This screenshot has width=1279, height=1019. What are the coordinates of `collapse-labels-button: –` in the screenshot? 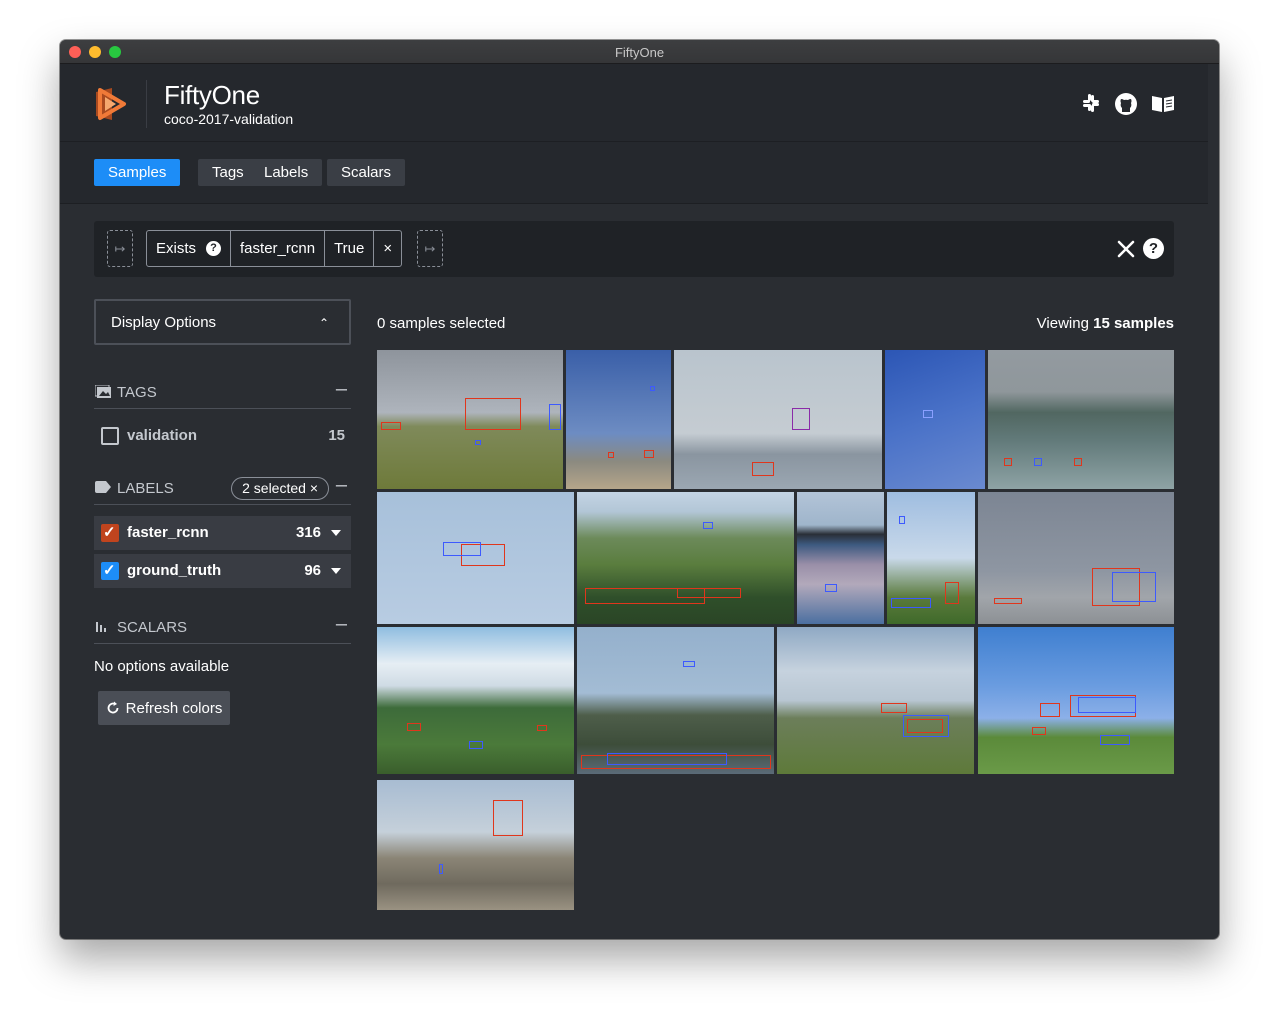 It's located at (341, 485).